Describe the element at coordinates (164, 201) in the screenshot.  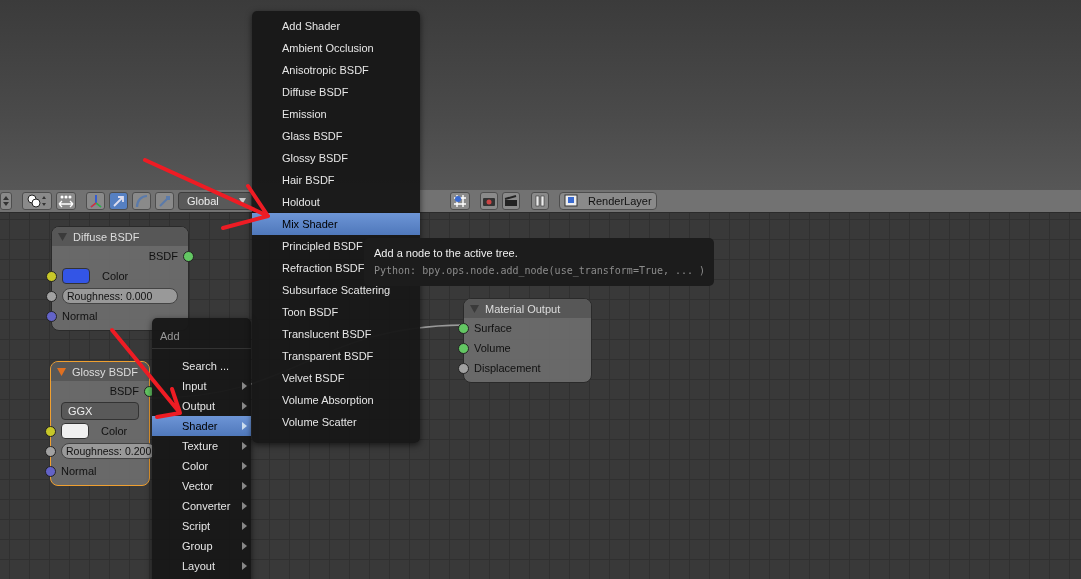
I see `scale-icon` at that location.